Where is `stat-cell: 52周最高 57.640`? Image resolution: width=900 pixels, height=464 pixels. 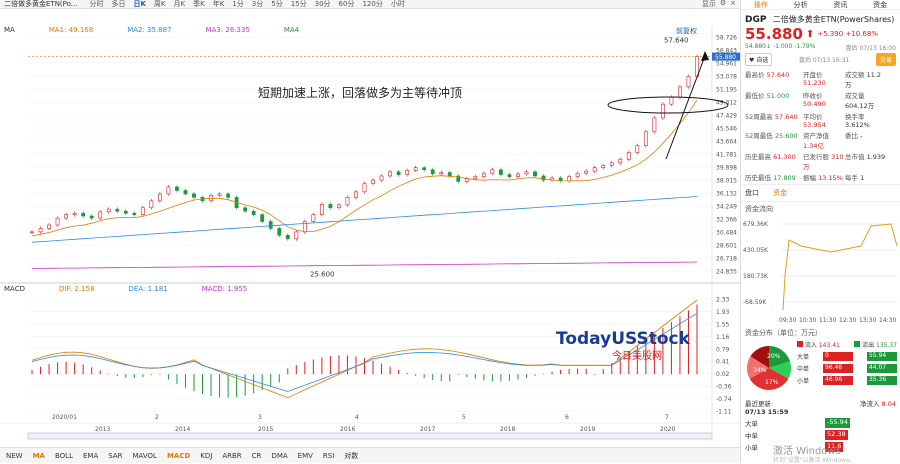 stat-cell: 52周最高 57.640 is located at coordinates (771, 117).